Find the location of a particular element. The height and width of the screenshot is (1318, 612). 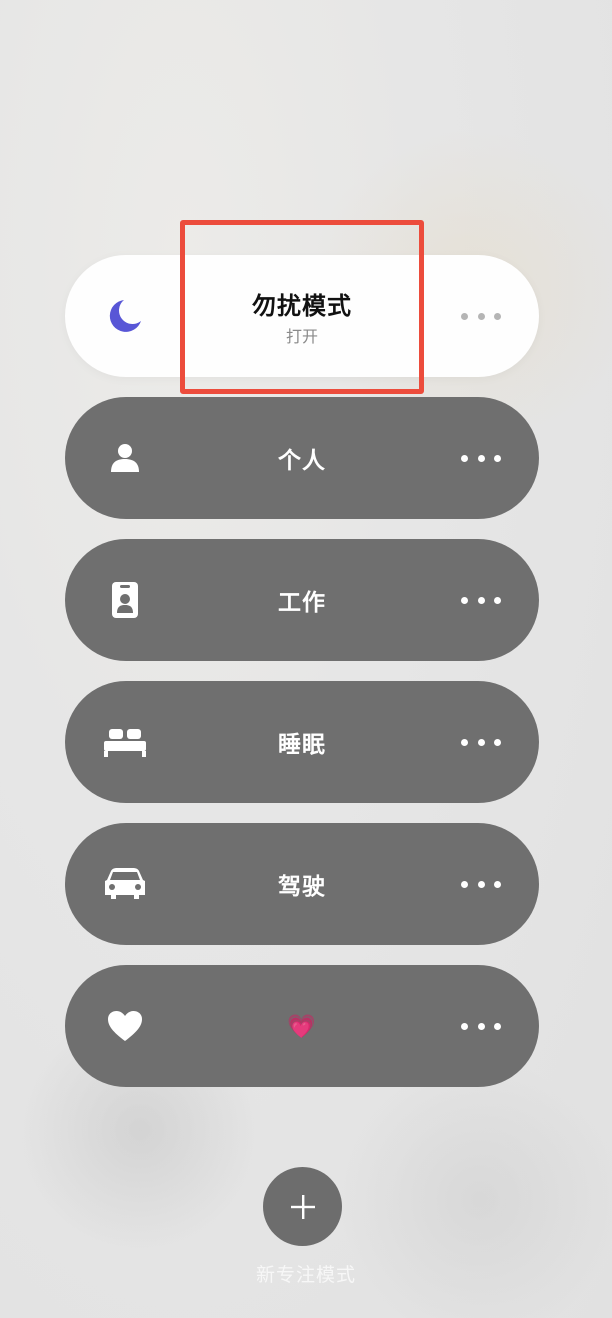

focus-title: 驾驶 is located at coordinates (302, 887).